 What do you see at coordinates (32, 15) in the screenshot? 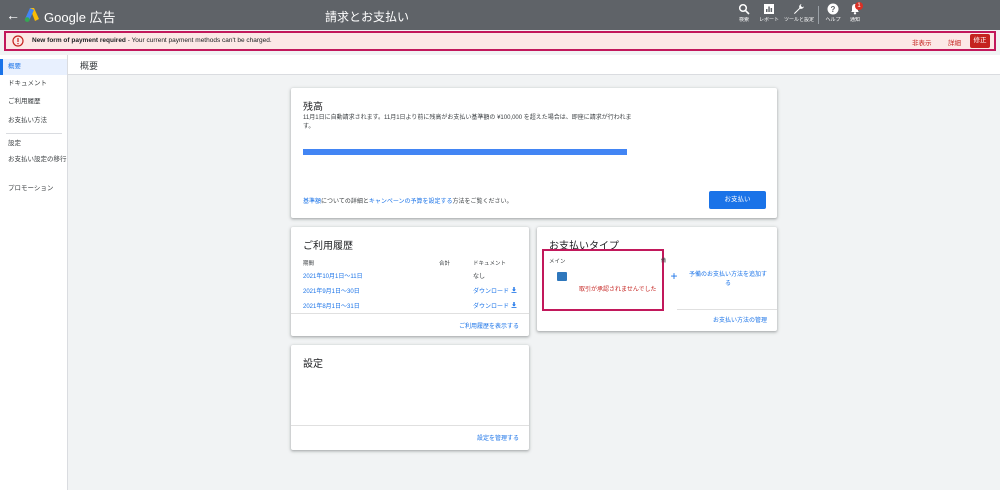
I see `google-ads-logo` at bounding box center [32, 15].